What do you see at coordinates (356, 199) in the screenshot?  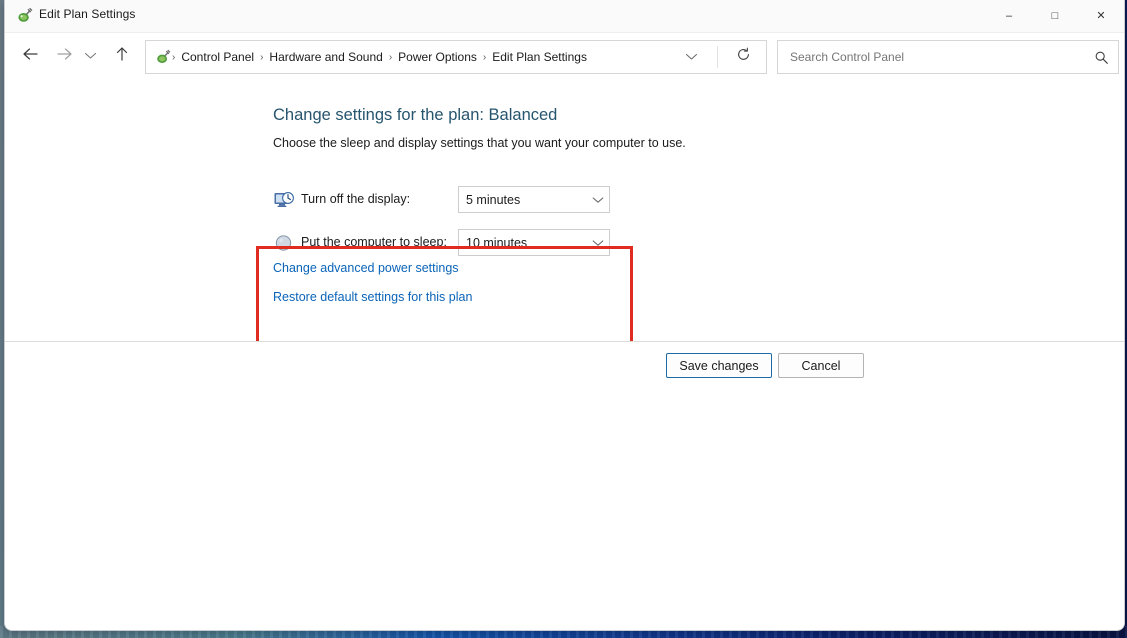 I see `setting-label-turn-off-display: Turn off the display:` at bounding box center [356, 199].